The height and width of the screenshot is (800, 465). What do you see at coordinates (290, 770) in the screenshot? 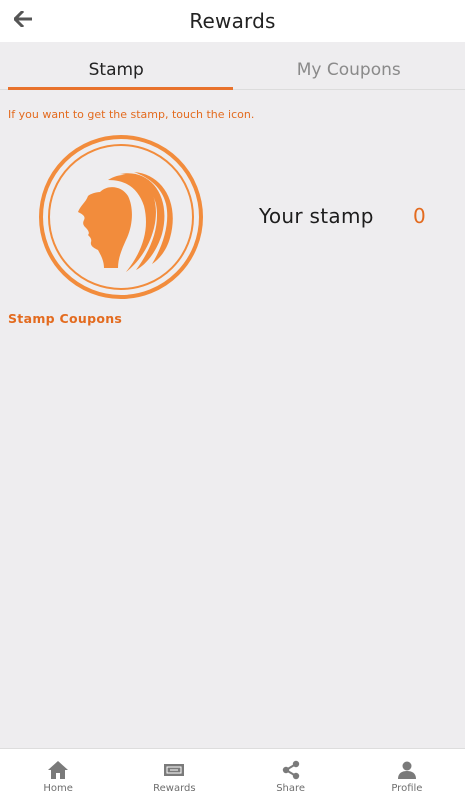
I see `share-icon` at bounding box center [290, 770].